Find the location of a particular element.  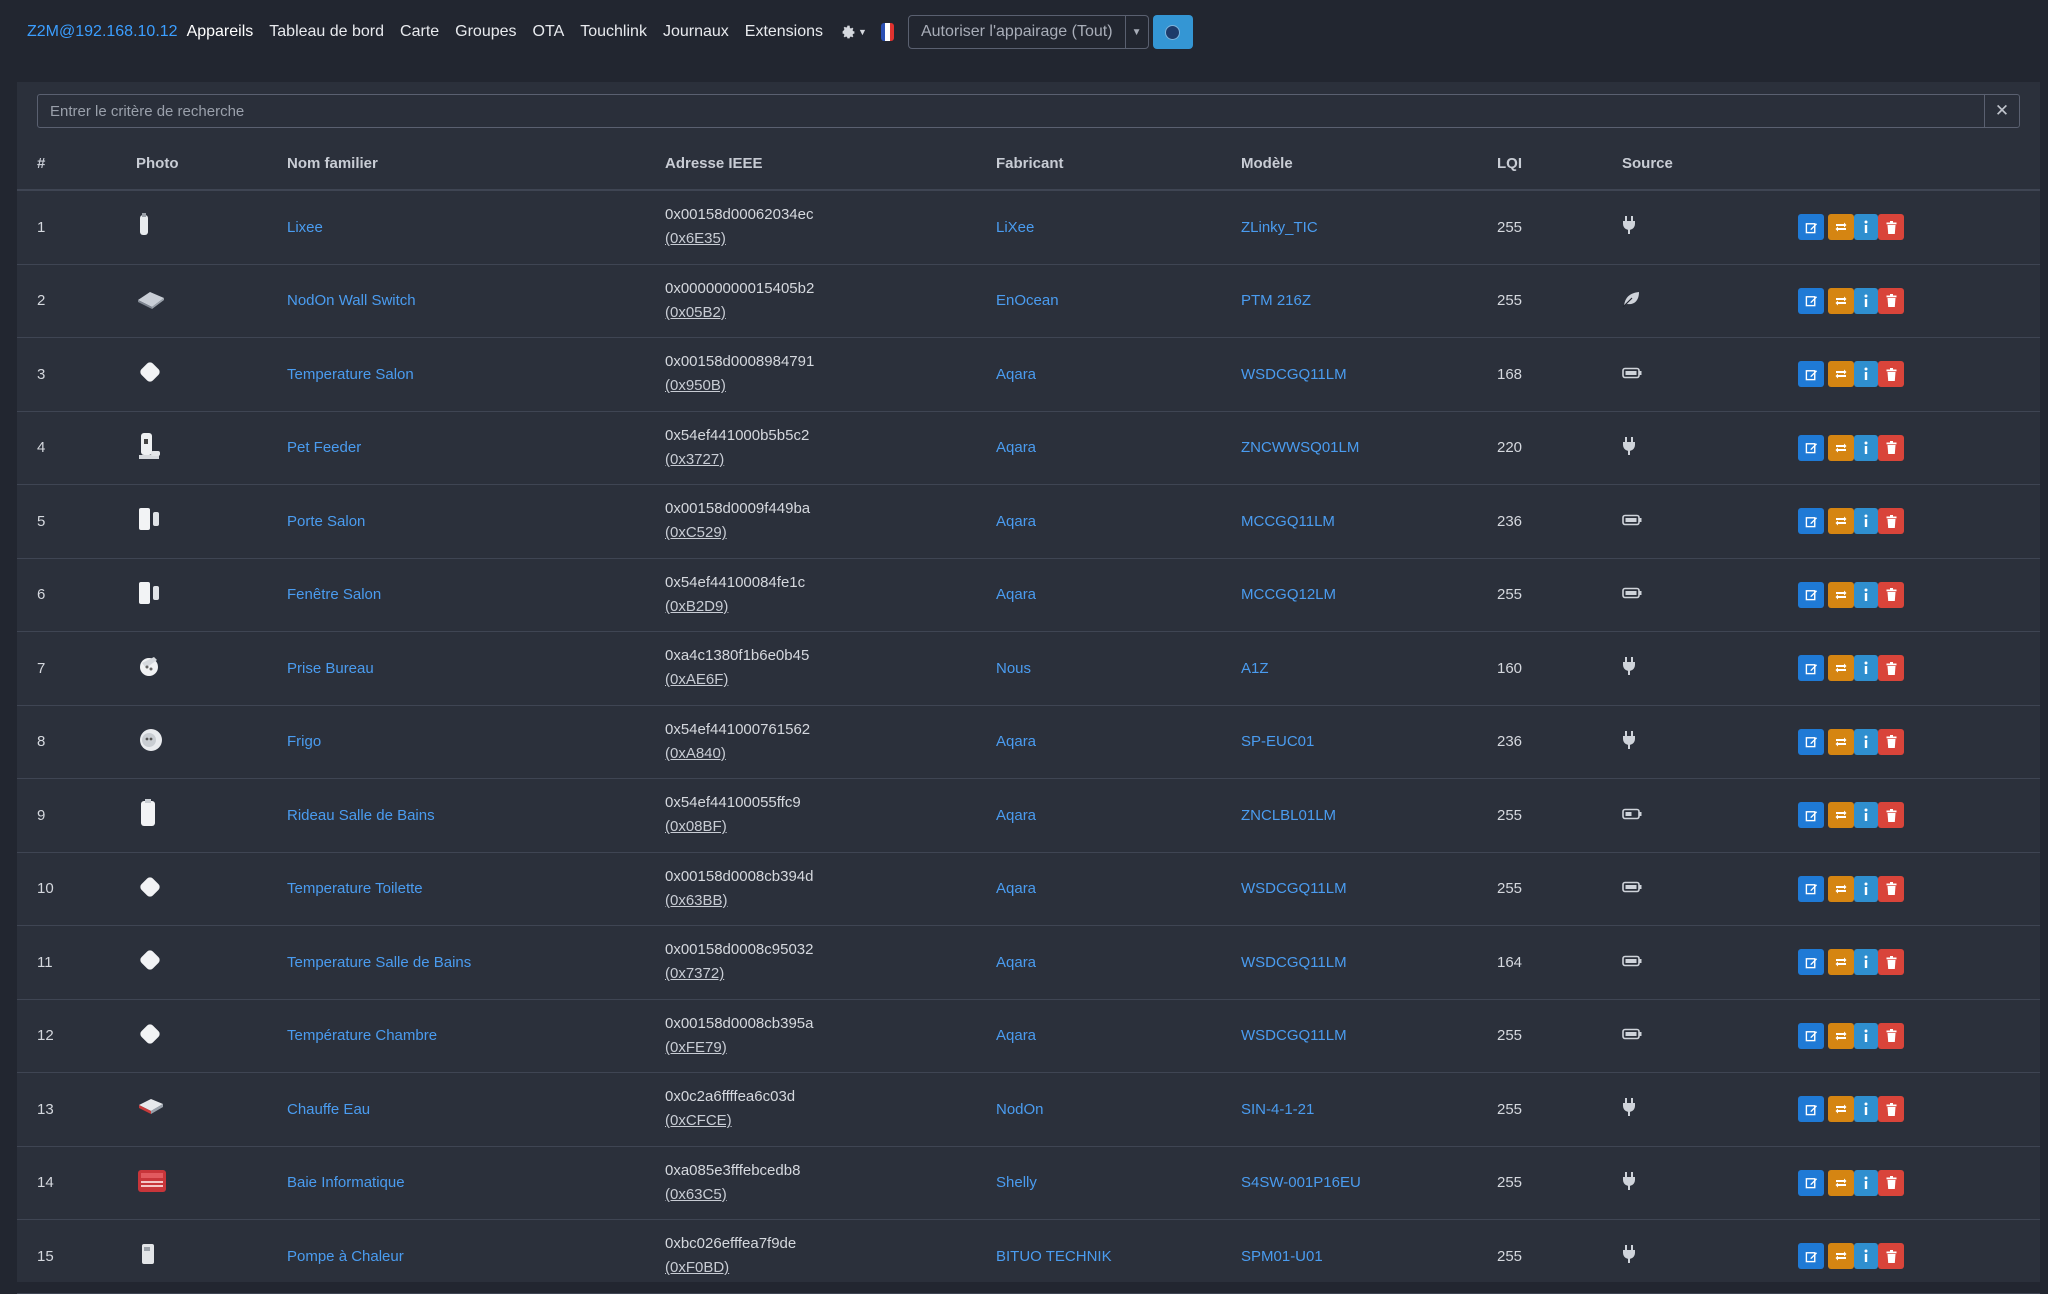

device-model-link: SIN-4-1-21 is located at coordinates (1277, 1109).